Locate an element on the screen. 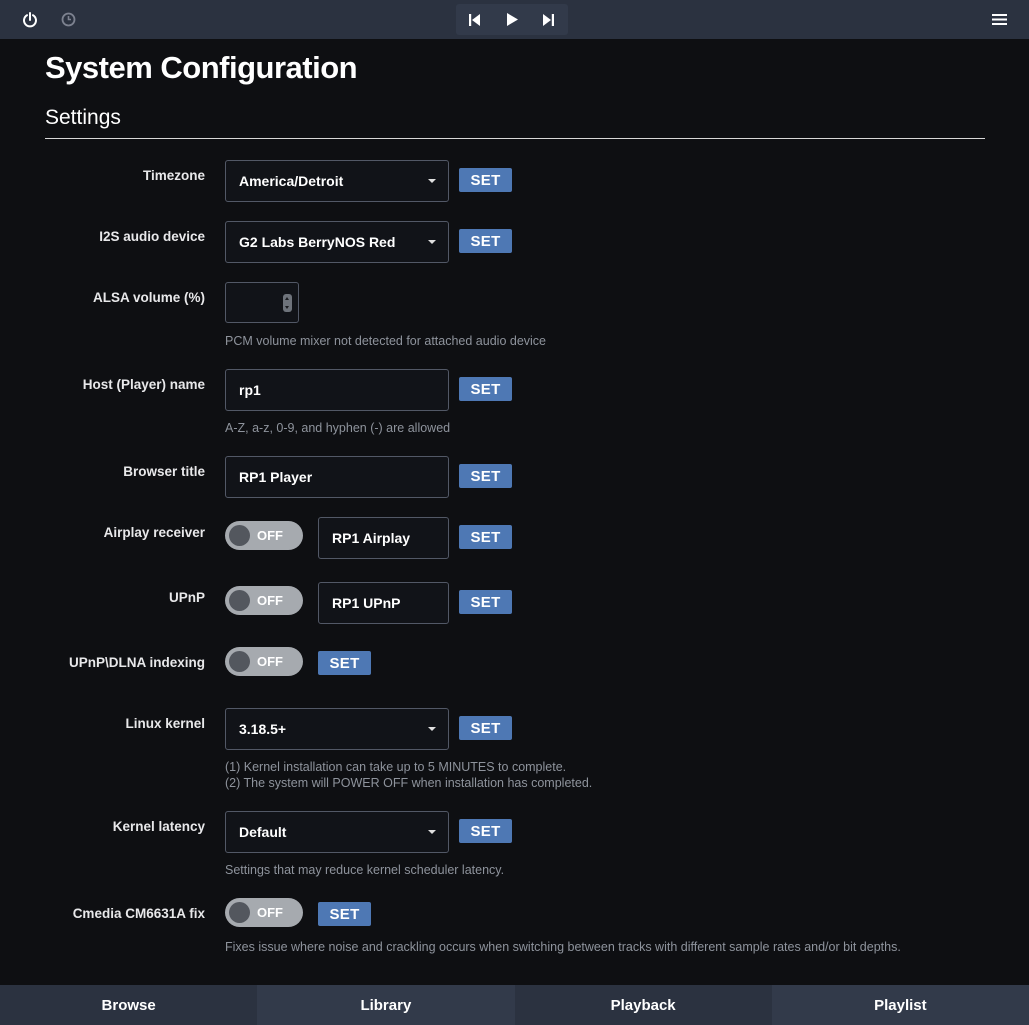  airplay-name-input: RP1 Airplay is located at coordinates (383, 538).